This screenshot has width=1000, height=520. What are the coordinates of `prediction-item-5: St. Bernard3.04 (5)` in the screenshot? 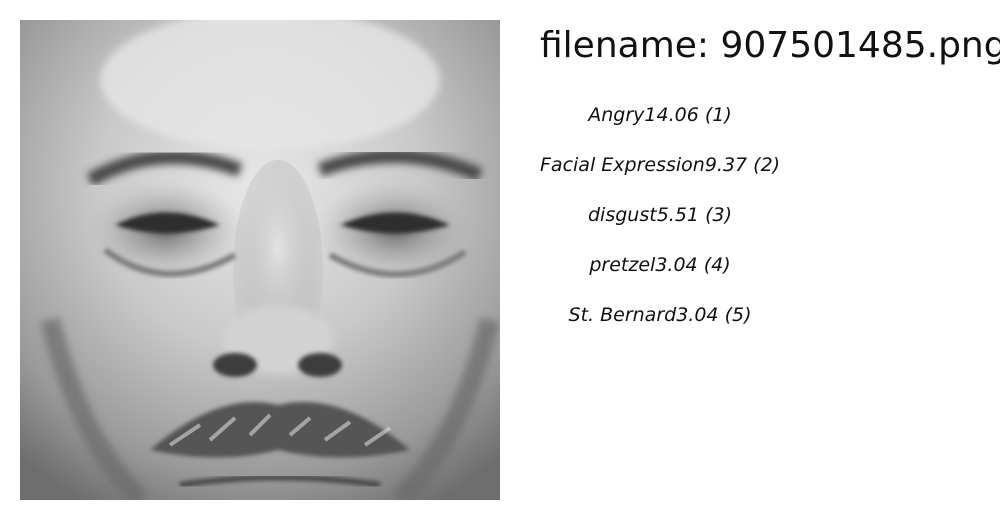 It's located at (660, 325).